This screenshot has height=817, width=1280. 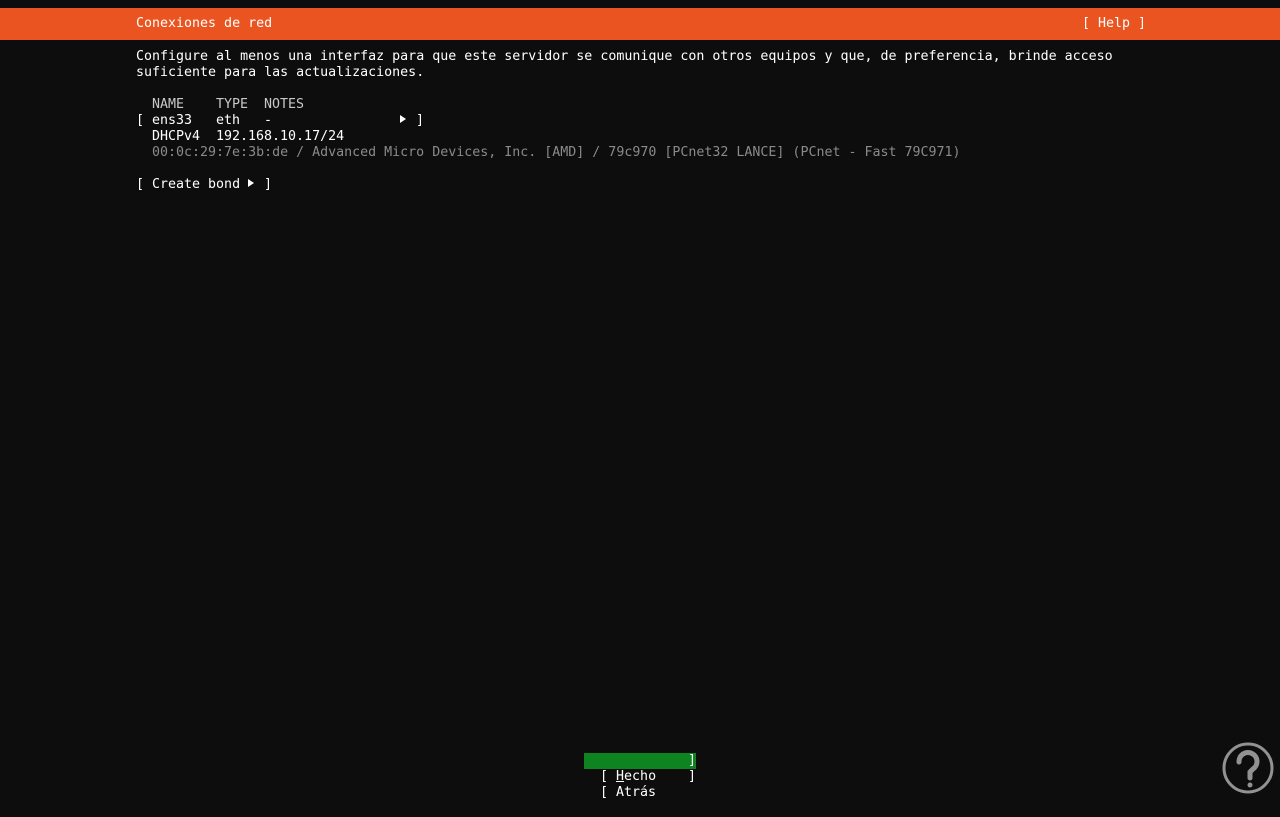 I want to click on interface-notes: -, so click(x=268, y=120).